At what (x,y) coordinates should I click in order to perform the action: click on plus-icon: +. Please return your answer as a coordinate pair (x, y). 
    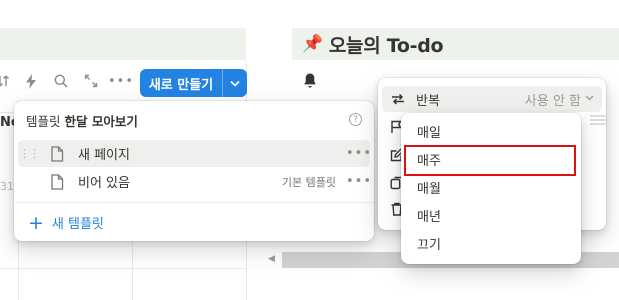
    Looking at the image, I should click on (36, 222).